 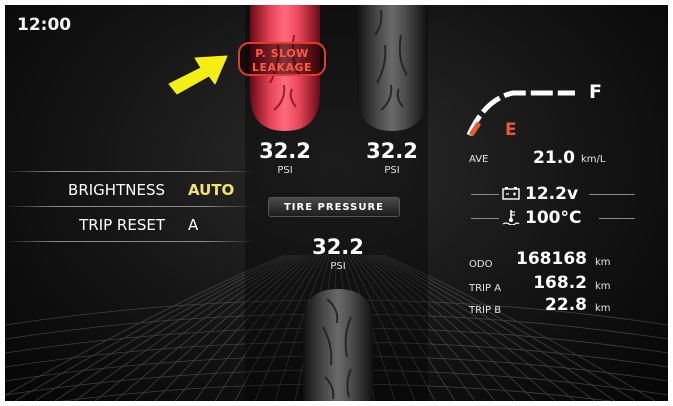 I want to click on coolant-temperature-icon, so click(x=511, y=217).